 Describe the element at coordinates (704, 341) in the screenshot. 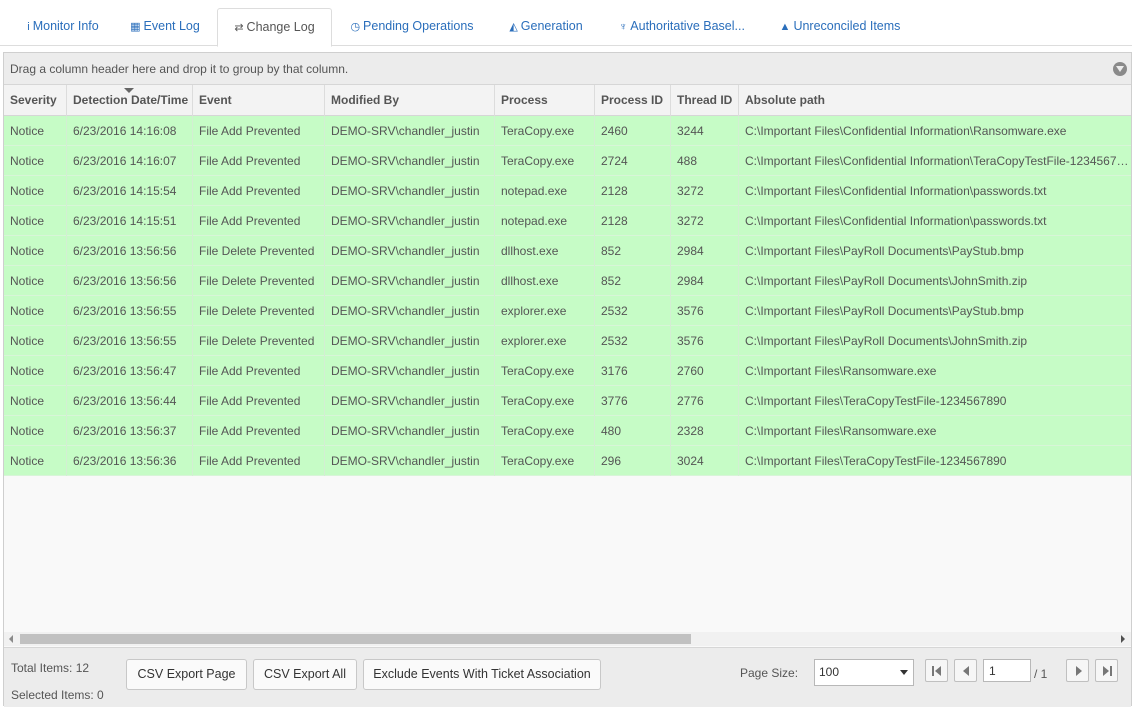

I see `cell-thread-id: 3576` at that location.